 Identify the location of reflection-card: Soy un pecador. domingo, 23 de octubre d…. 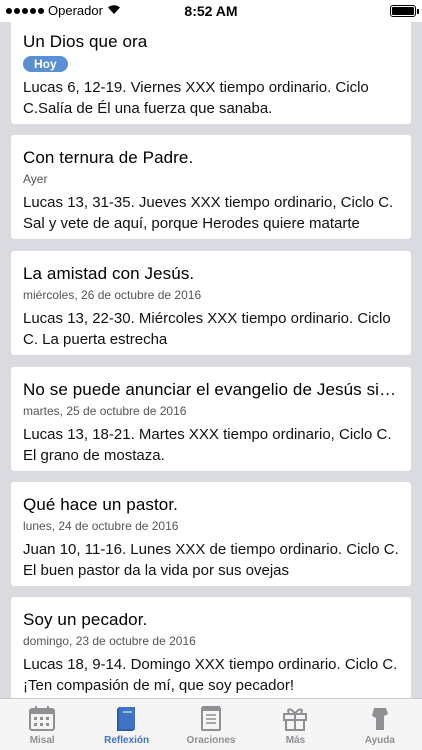
(211, 647).